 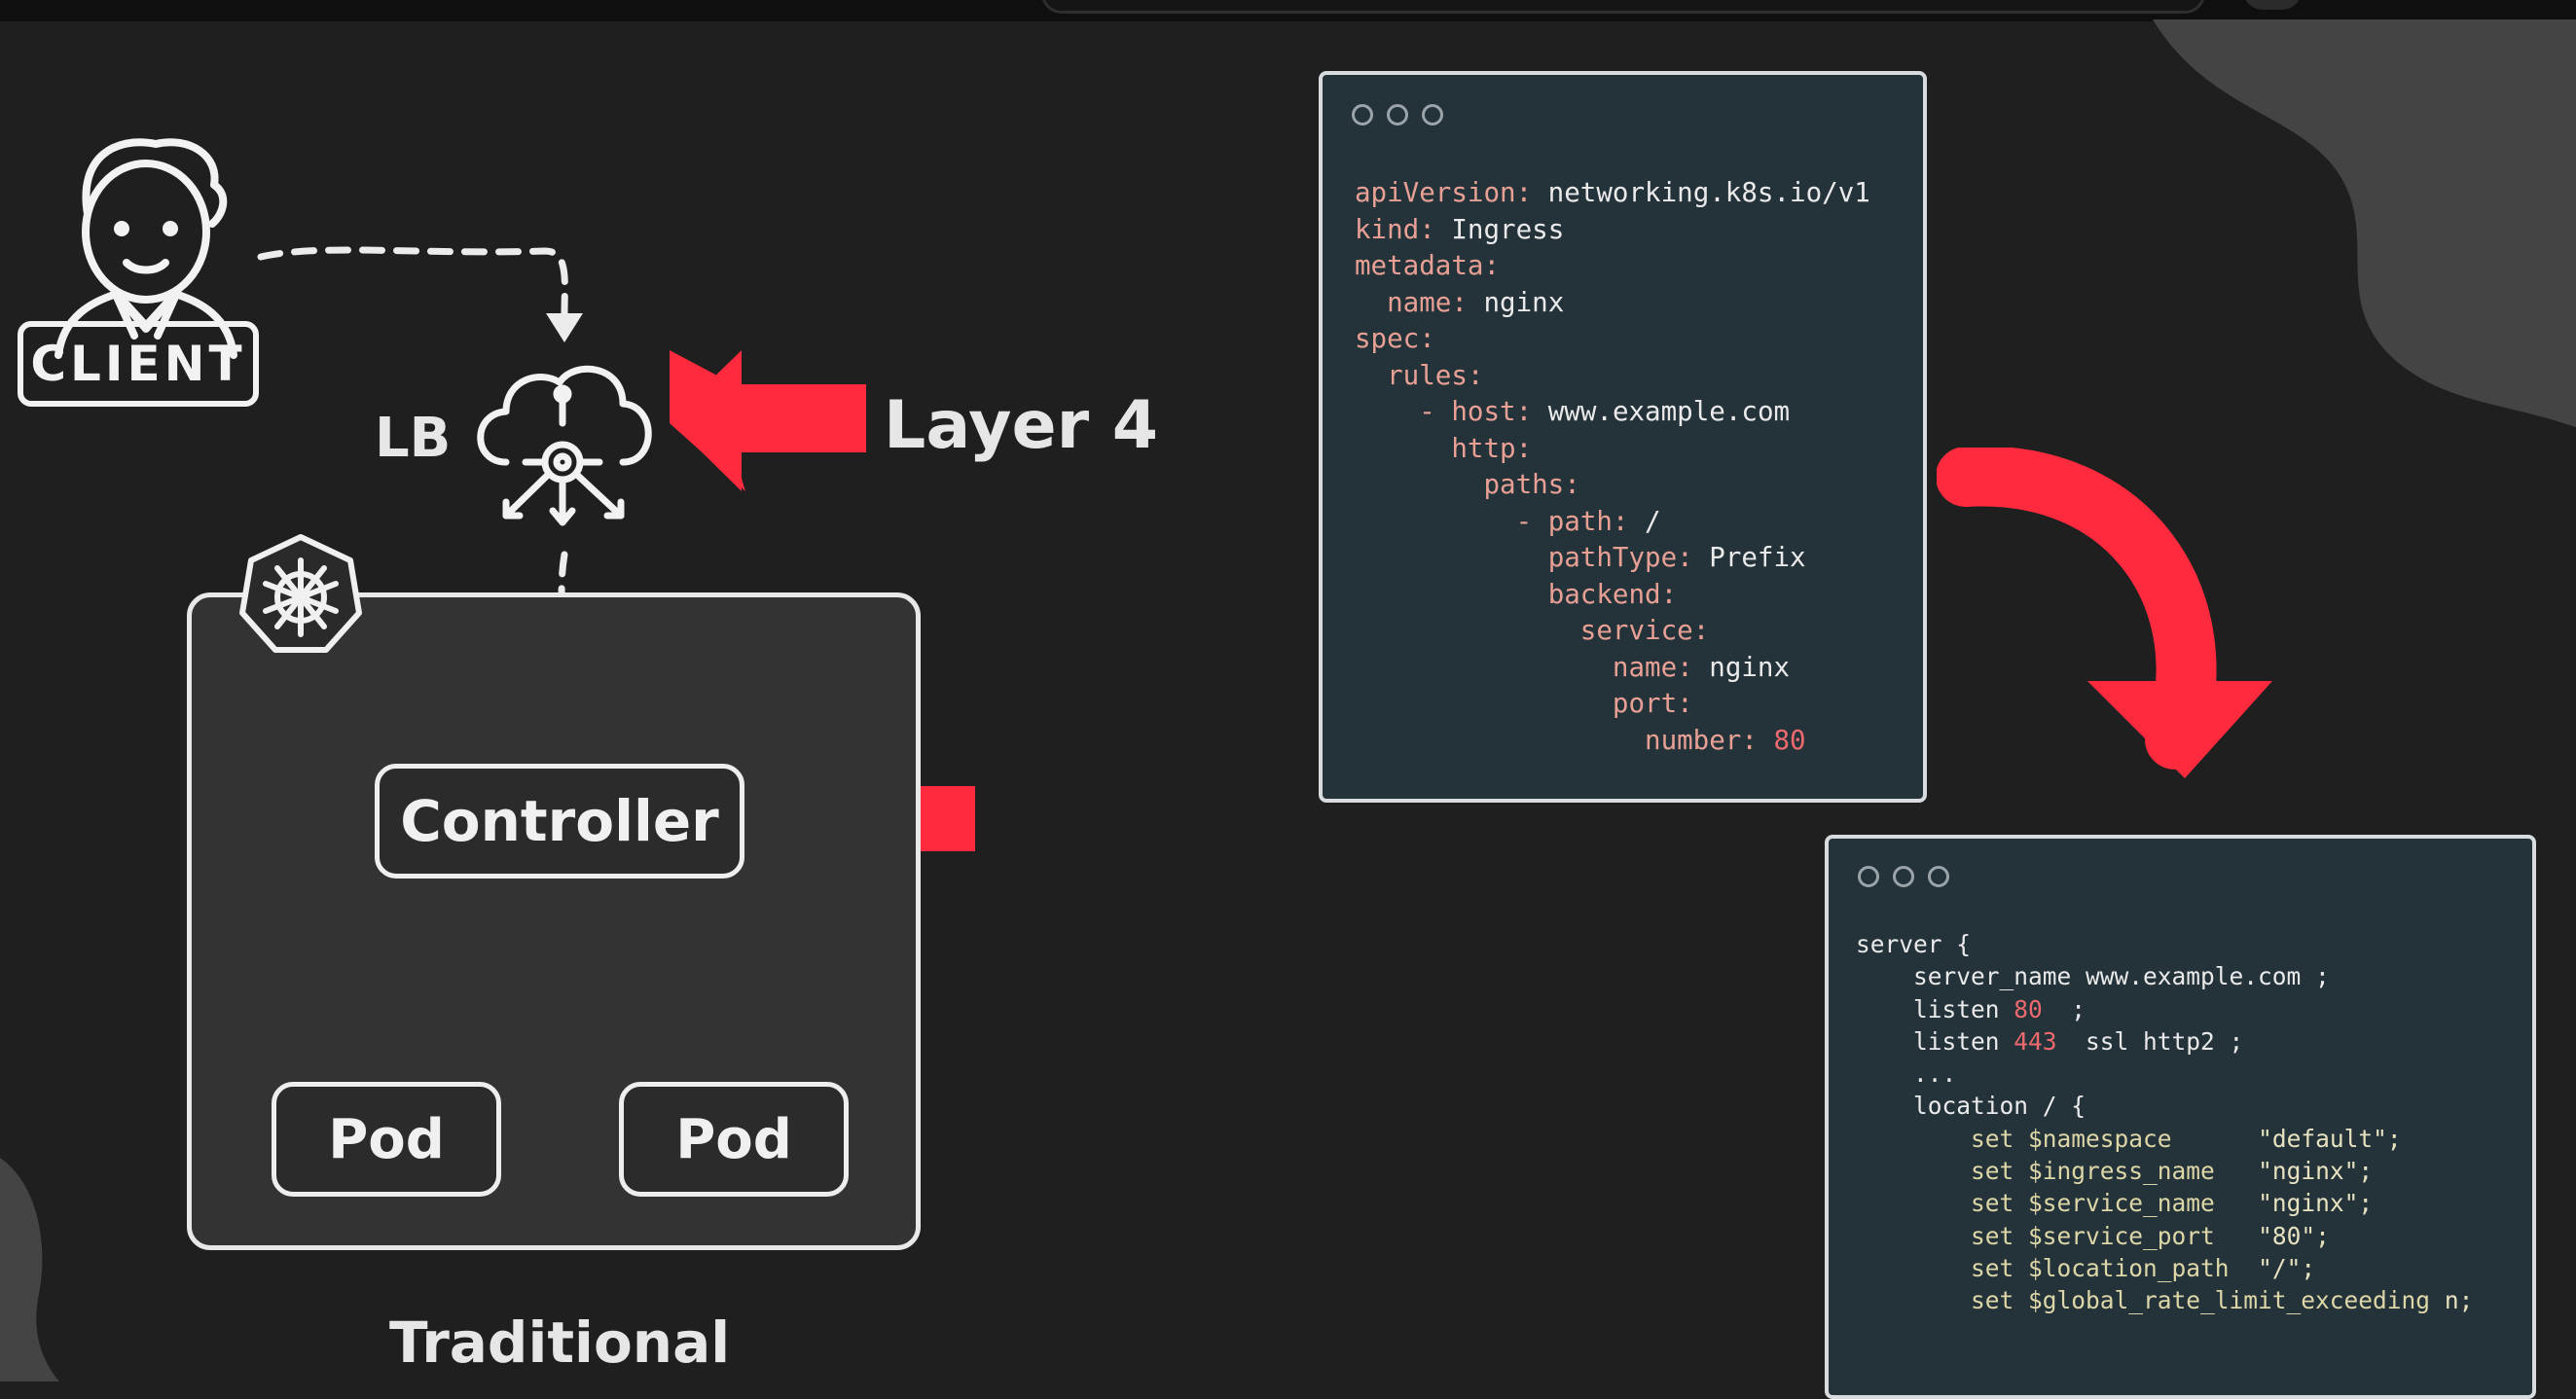 I want to click on kubernetes-helm-icon, so click(x=300, y=593).